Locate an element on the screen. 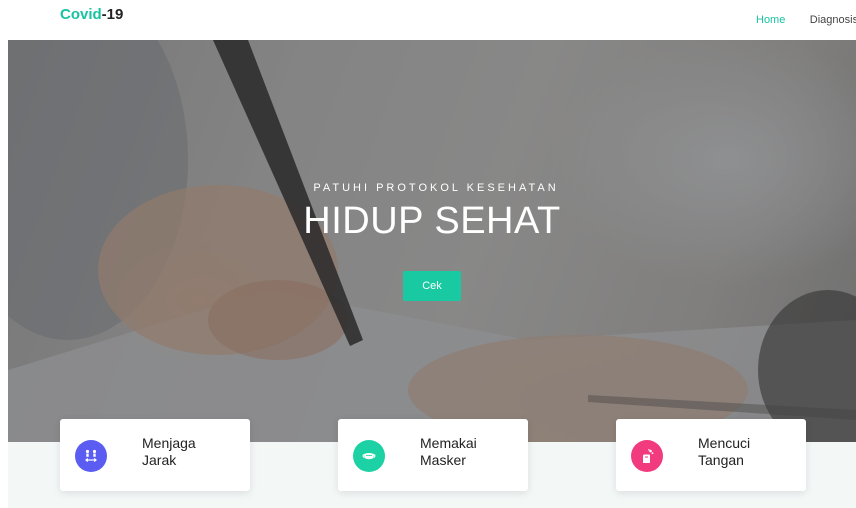  face-mask-icon is located at coordinates (369, 456).